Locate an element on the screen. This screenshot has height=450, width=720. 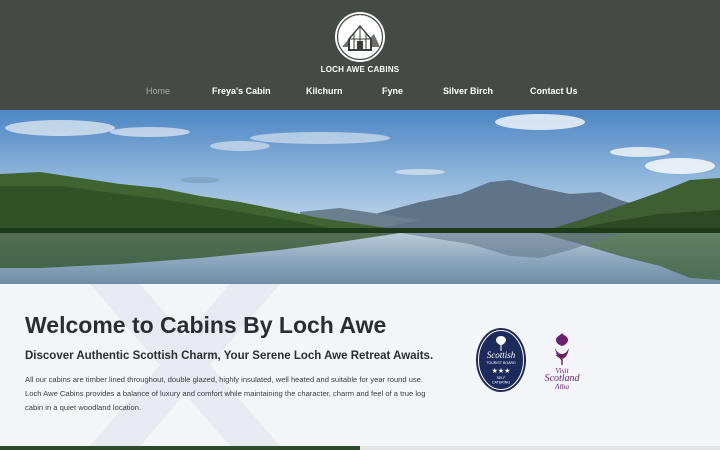
page-title: Welcome to Cabins By Loch Awe is located at coordinates (206, 325).